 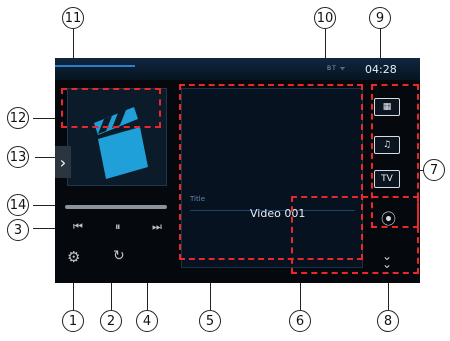 What do you see at coordinates (237, 69) in the screenshot?
I see `status-bar: BT ᯤ 04:28` at bounding box center [237, 69].